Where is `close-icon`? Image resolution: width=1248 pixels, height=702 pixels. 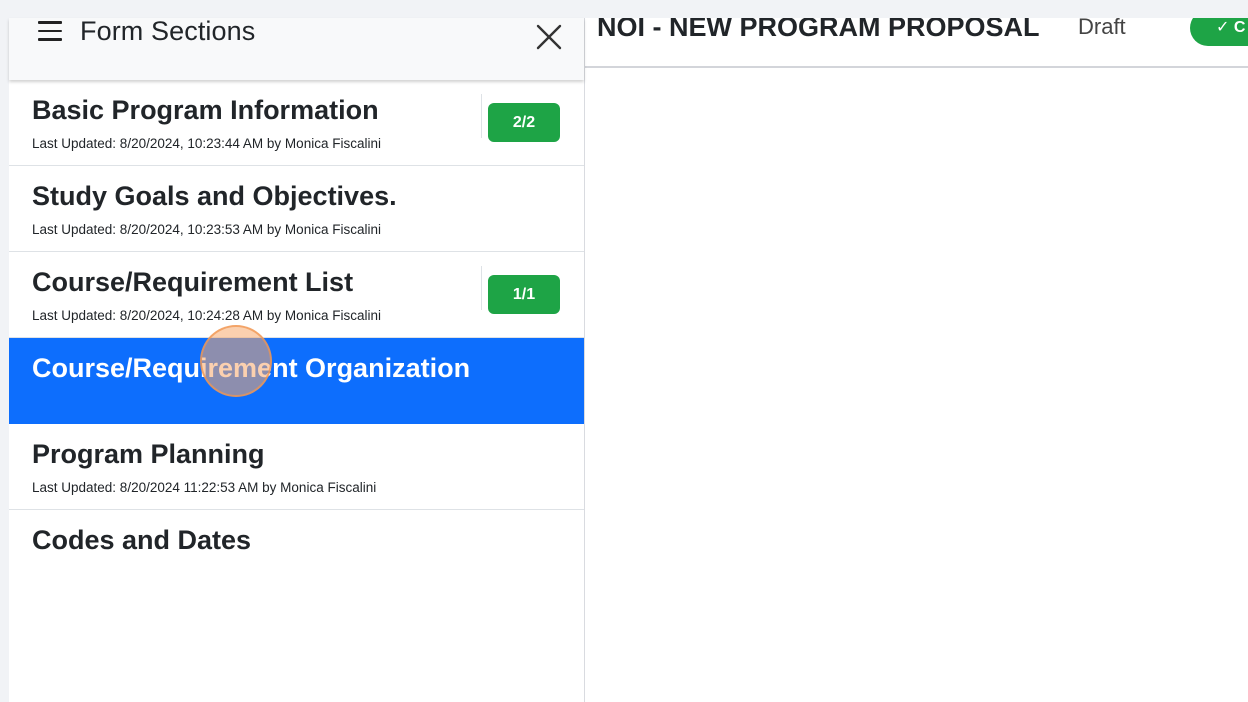
close-icon is located at coordinates (549, 37).